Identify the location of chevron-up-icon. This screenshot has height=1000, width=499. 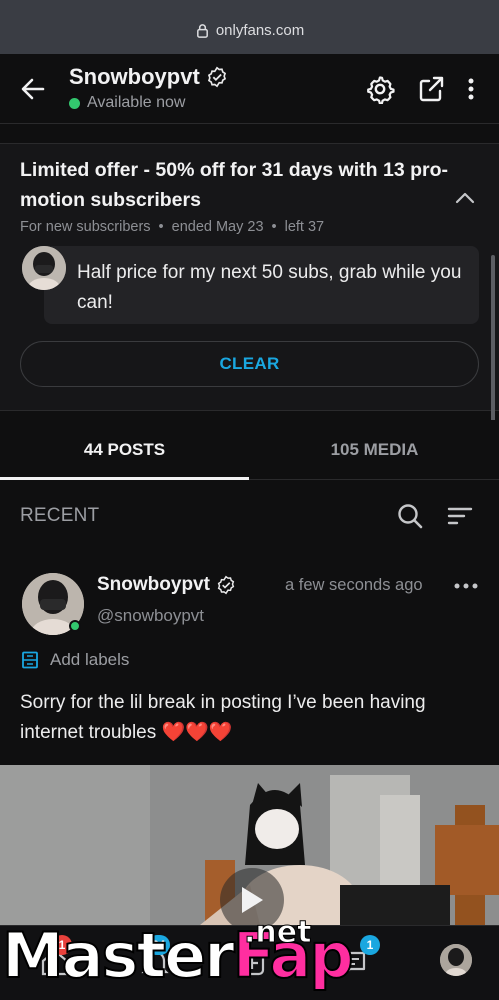
(465, 198).